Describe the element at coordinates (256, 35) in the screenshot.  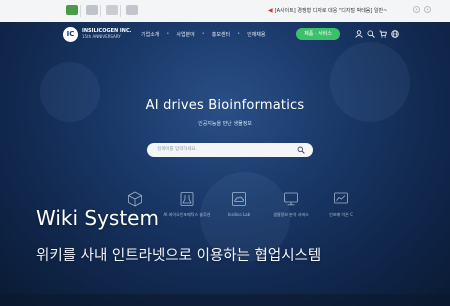
I see `nav-item-careers: 인재채용` at that location.